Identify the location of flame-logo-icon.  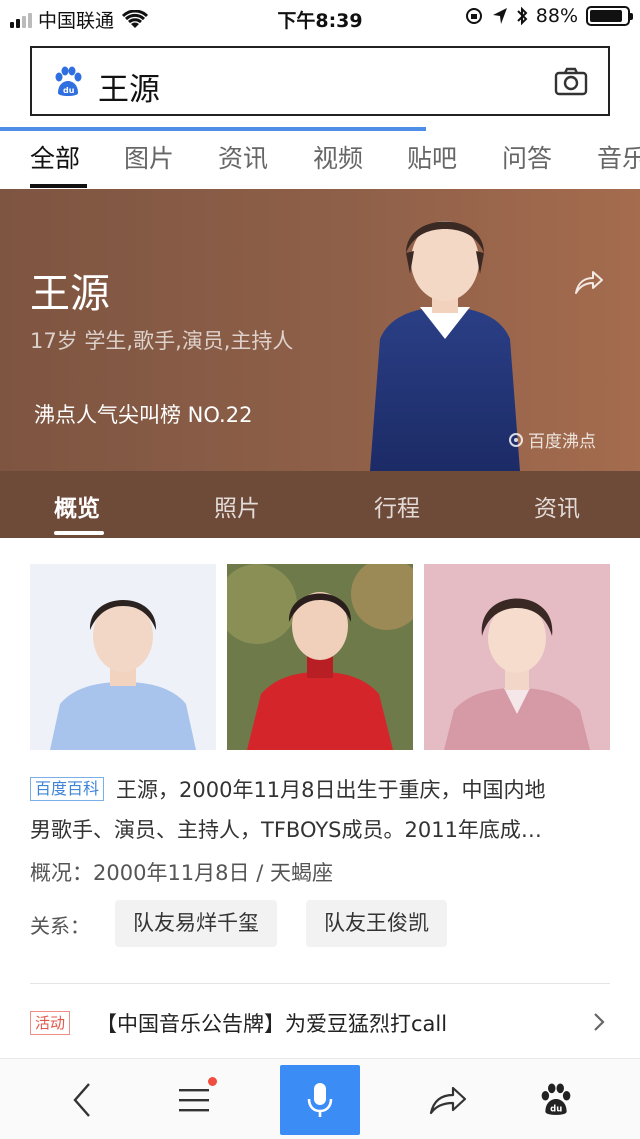
(516, 439).